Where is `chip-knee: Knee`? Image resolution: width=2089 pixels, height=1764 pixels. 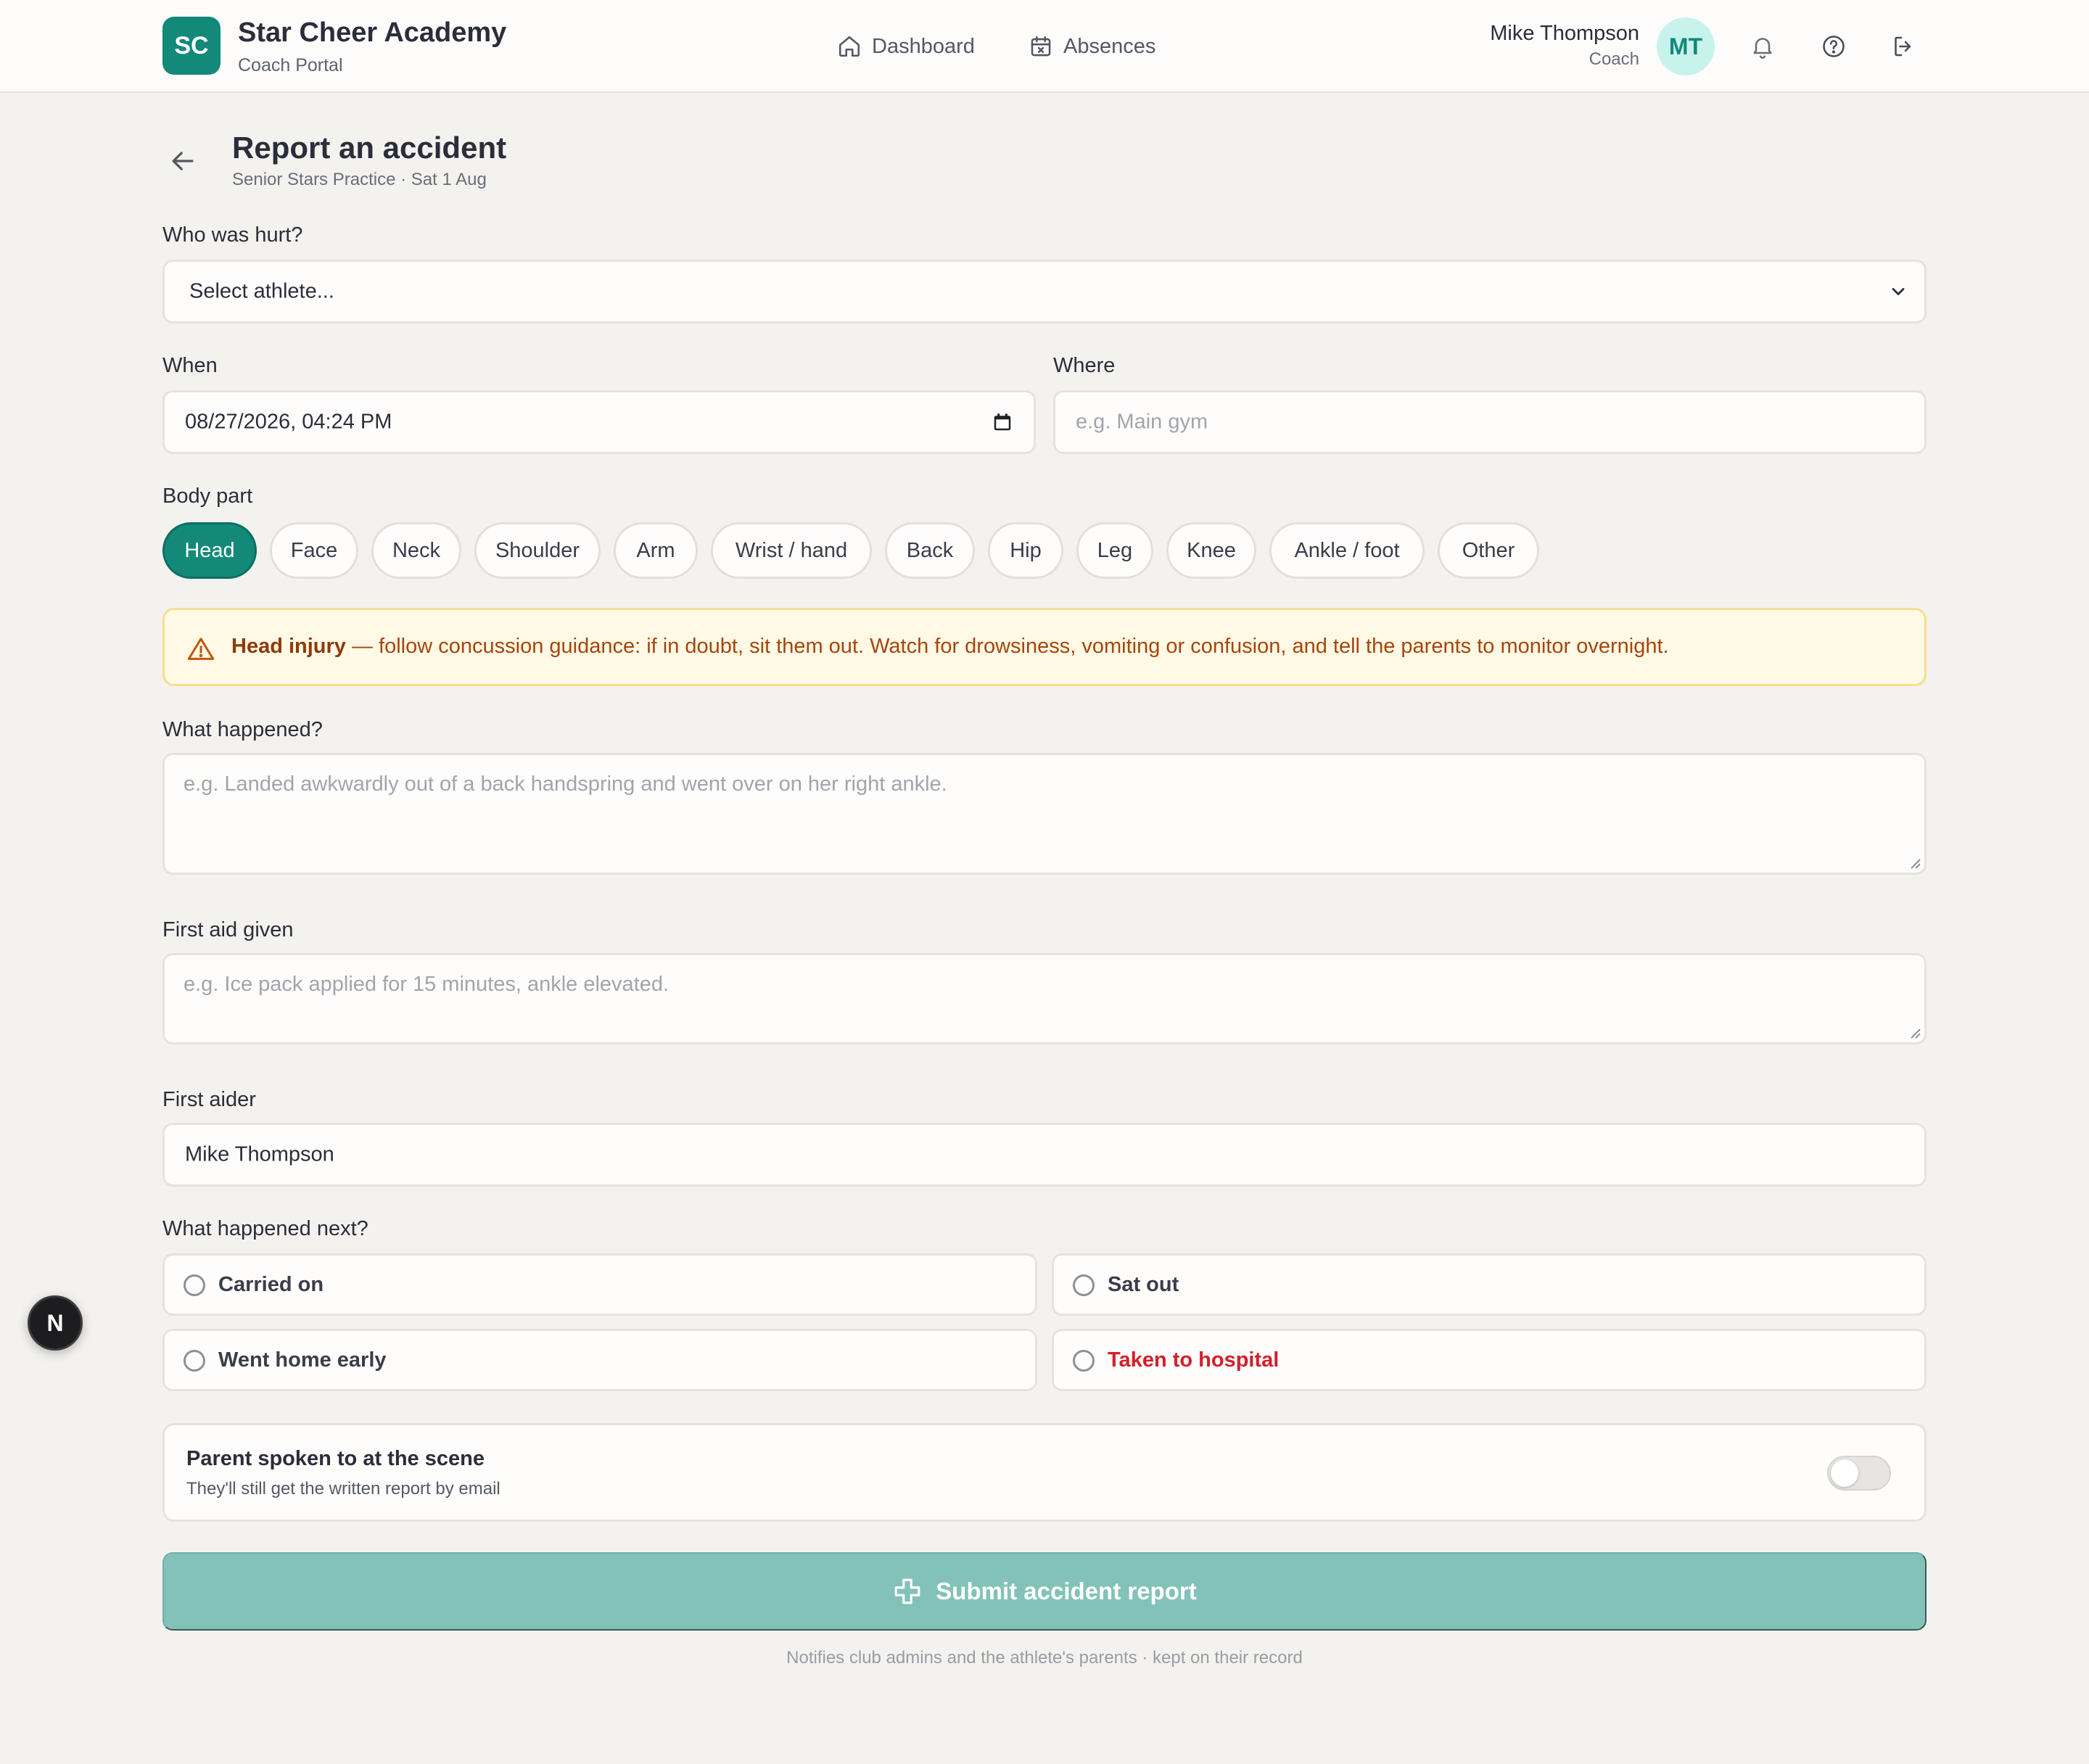
chip-knee: Knee is located at coordinates (1211, 550).